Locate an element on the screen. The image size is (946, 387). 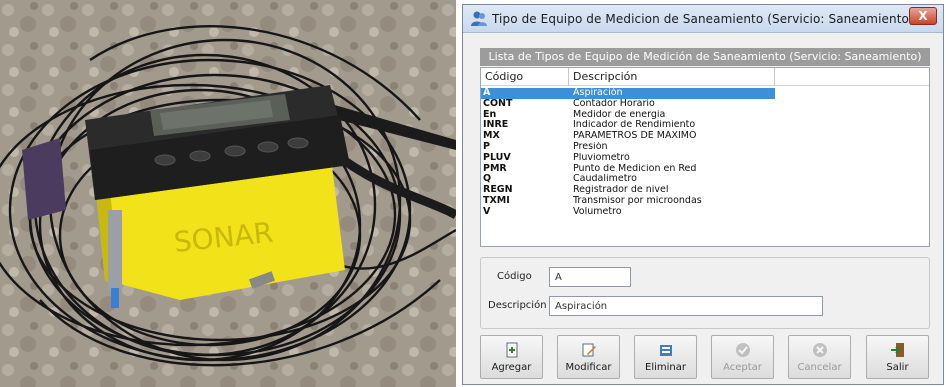
eliminar-button: Eliminar is located at coordinates (665, 357).